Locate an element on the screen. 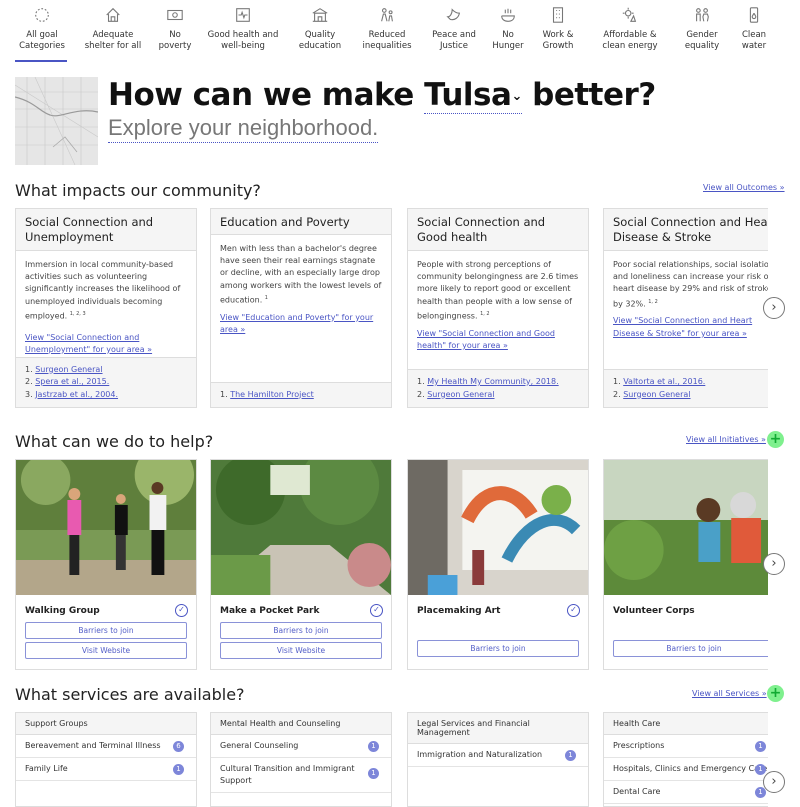  nav-item-peace: Peace and Justice is located at coordinates (454, 29).